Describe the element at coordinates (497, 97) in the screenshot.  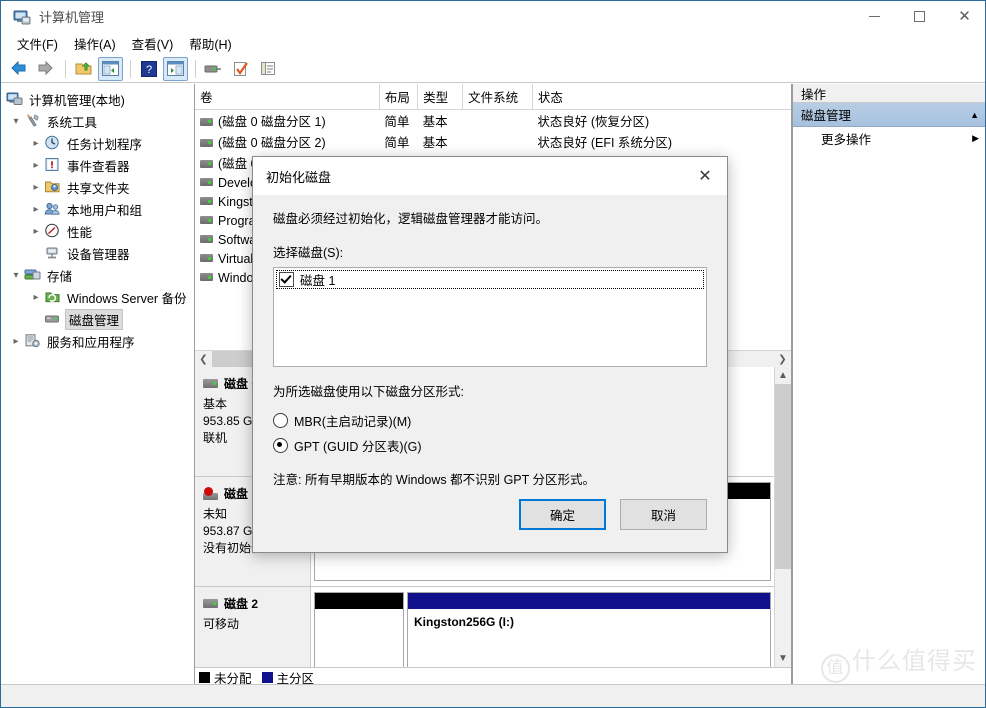
I see `column-header-filesystem: 文件系统` at that location.